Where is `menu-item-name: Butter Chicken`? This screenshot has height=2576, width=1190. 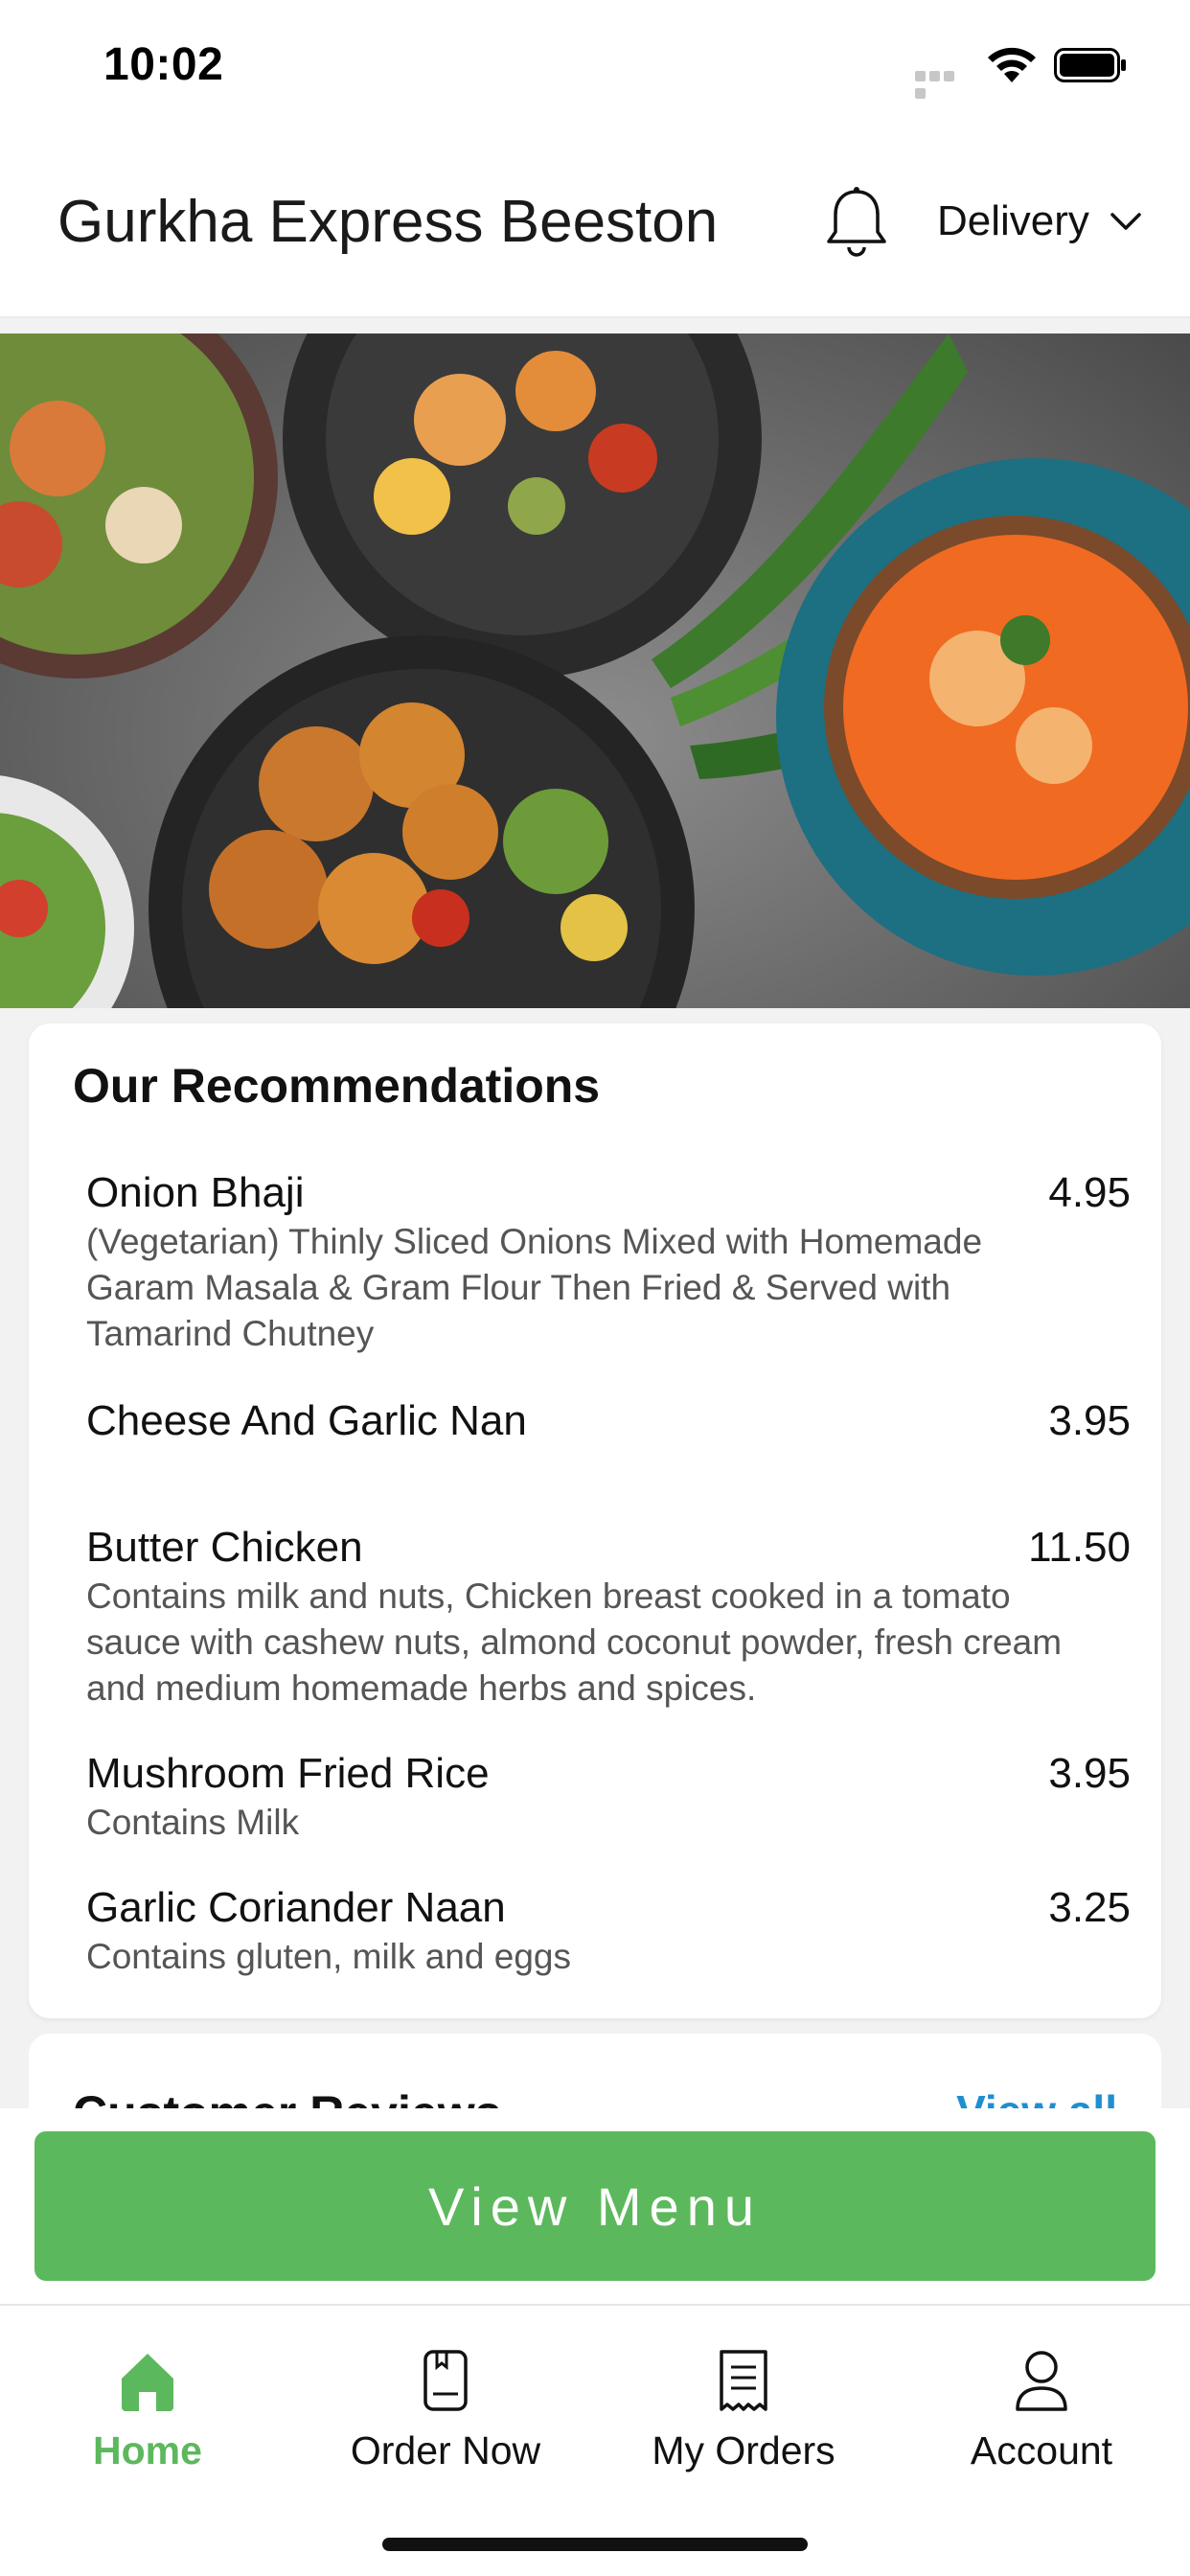
menu-item-name: Butter Chicken is located at coordinates (225, 1547).